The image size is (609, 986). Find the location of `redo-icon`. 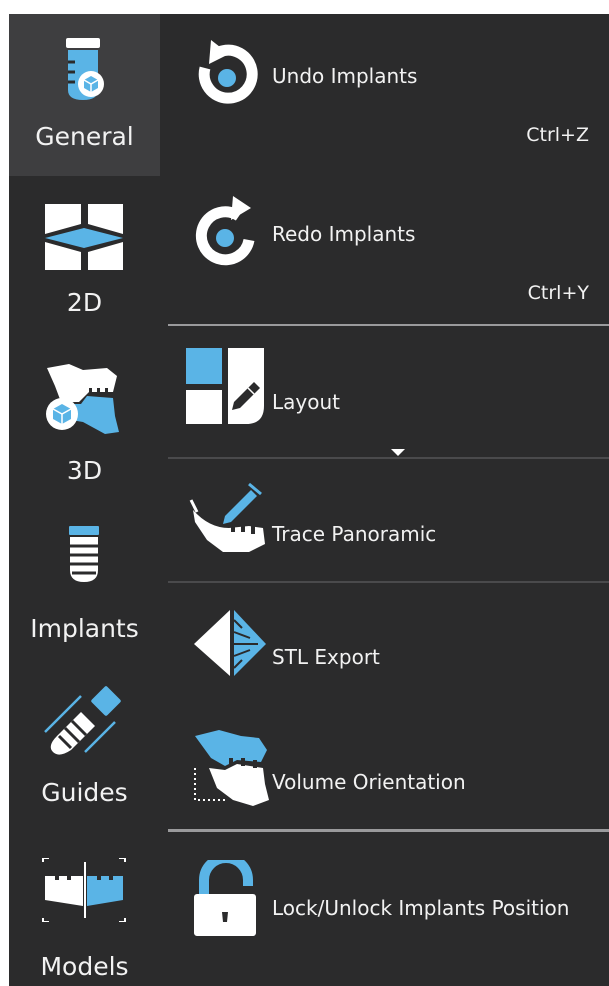

redo-icon is located at coordinates (226, 232).